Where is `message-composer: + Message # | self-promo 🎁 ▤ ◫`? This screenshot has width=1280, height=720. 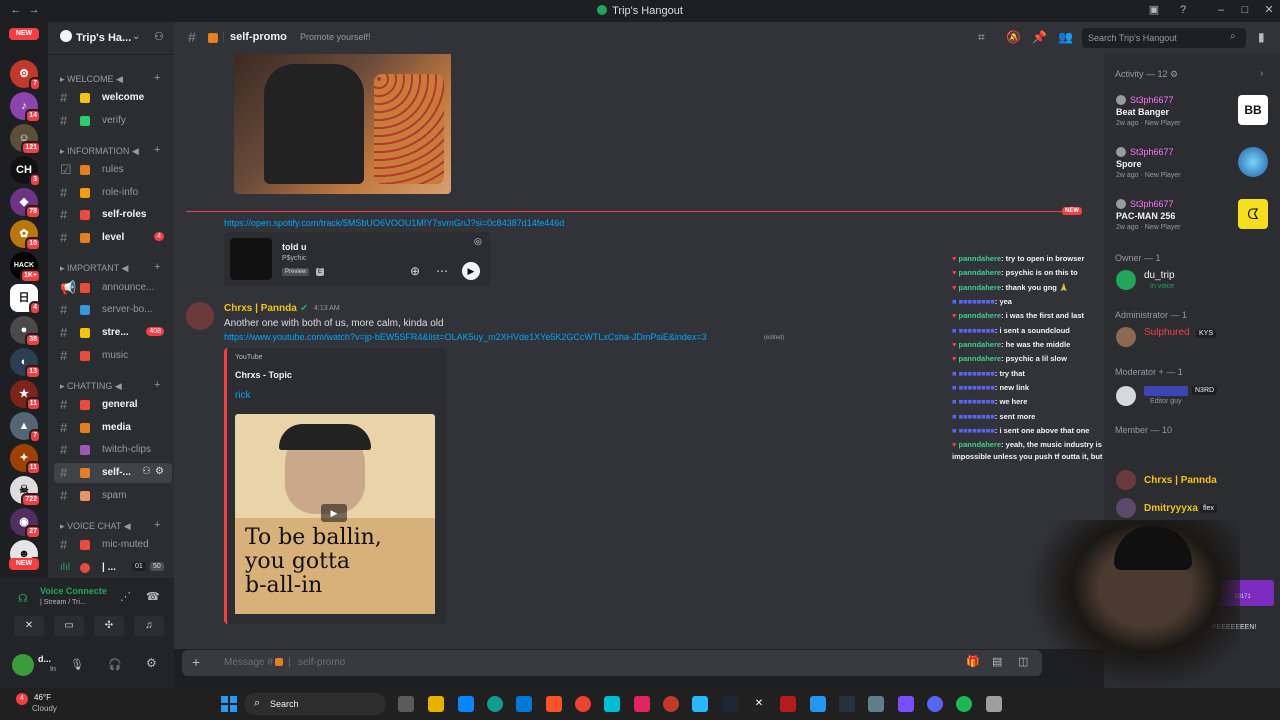
message-composer: + Message # | self-promo 🎁 ▤ ◫ is located at coordinates (612, 663).